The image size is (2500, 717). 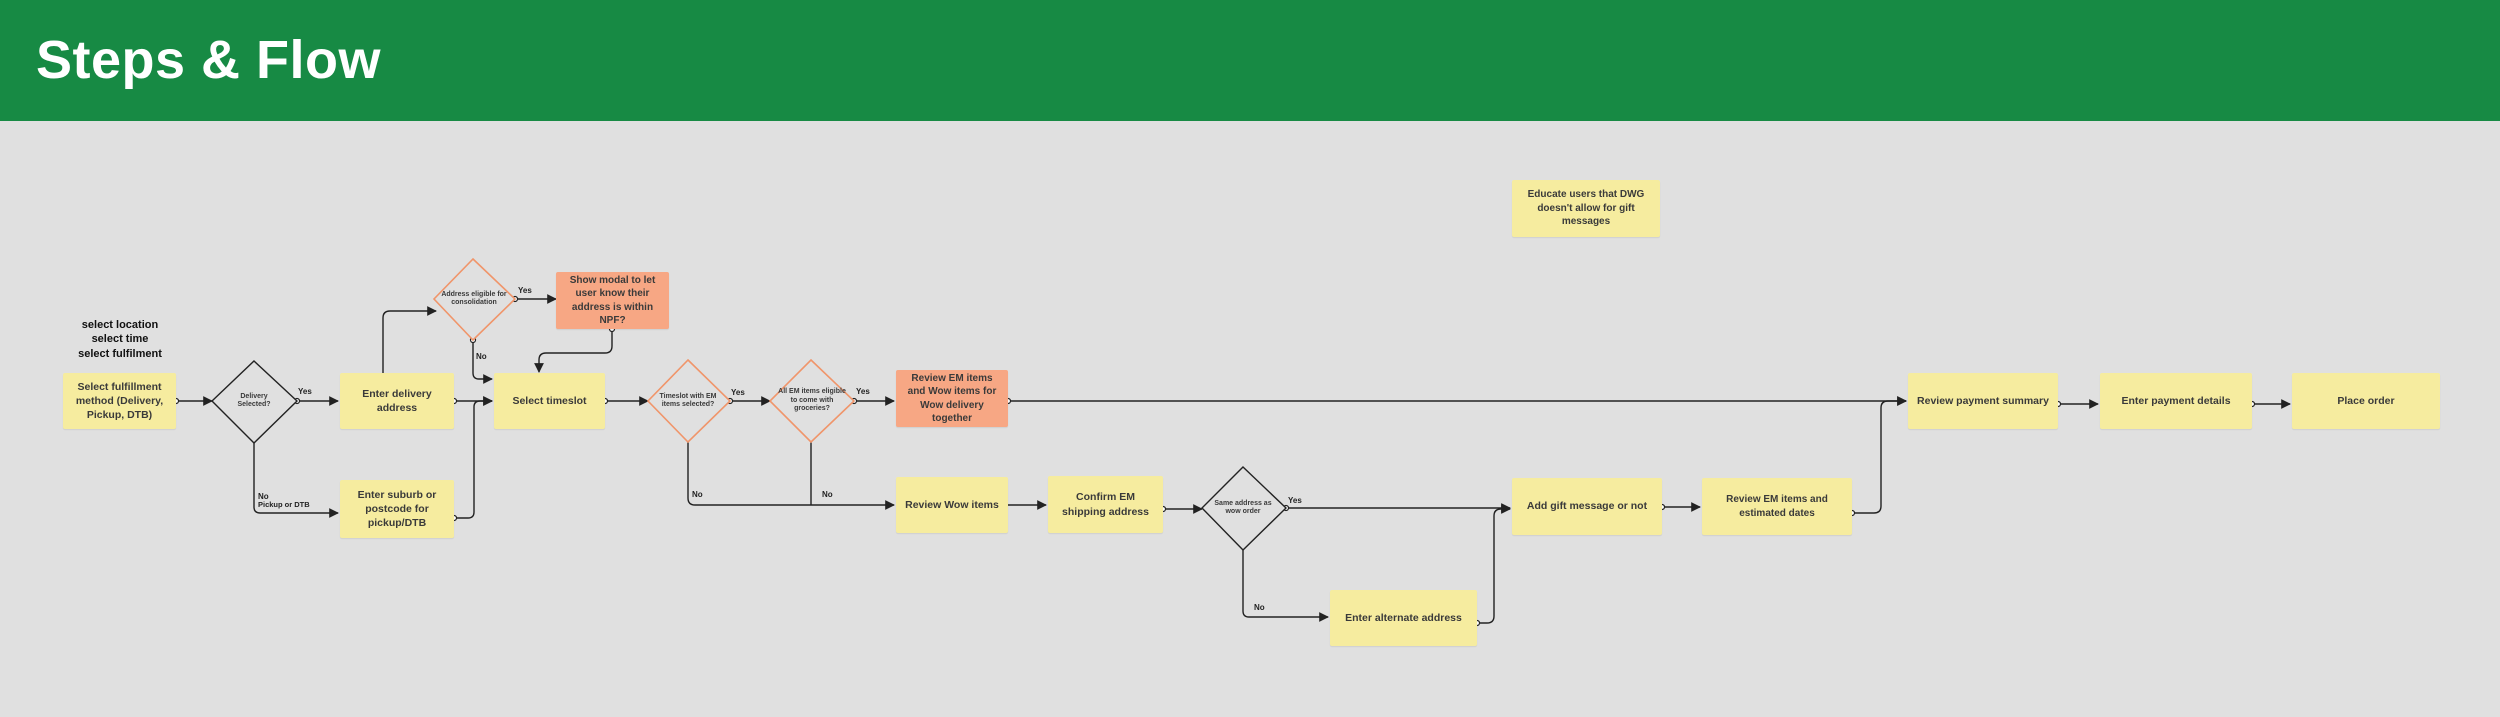 What do you see at coordinates (525, 290) in the screenshot?
I see `label-eligible-yes: Yes` at bounding box center [525, 290].